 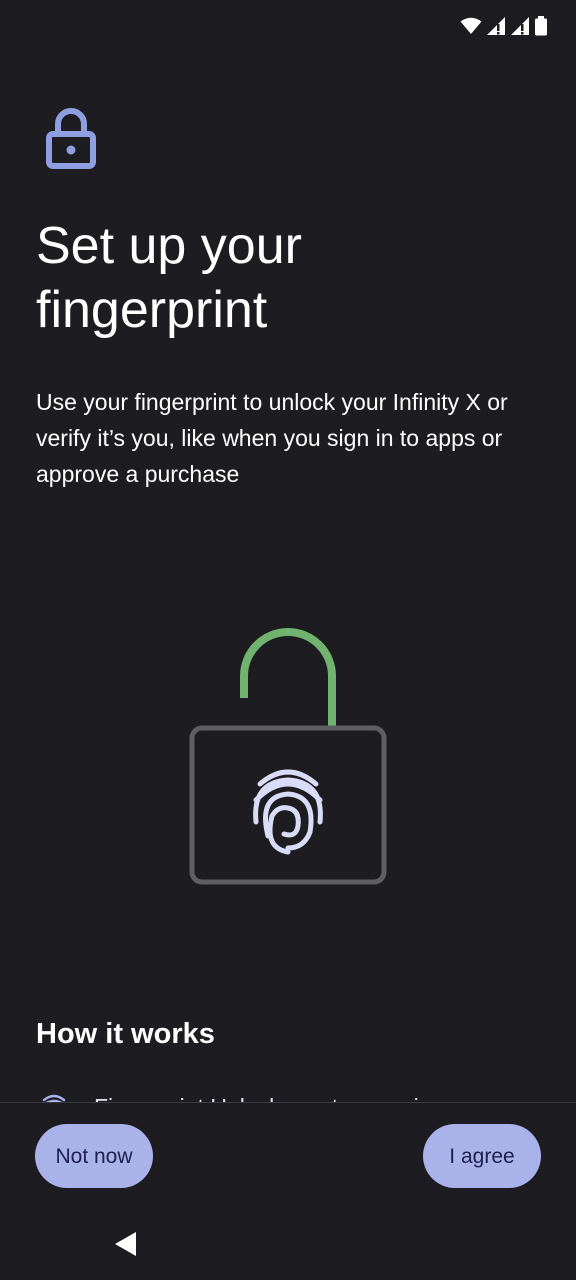 I want to click on not-now-button: Not now, so click(x=94, y=1156).